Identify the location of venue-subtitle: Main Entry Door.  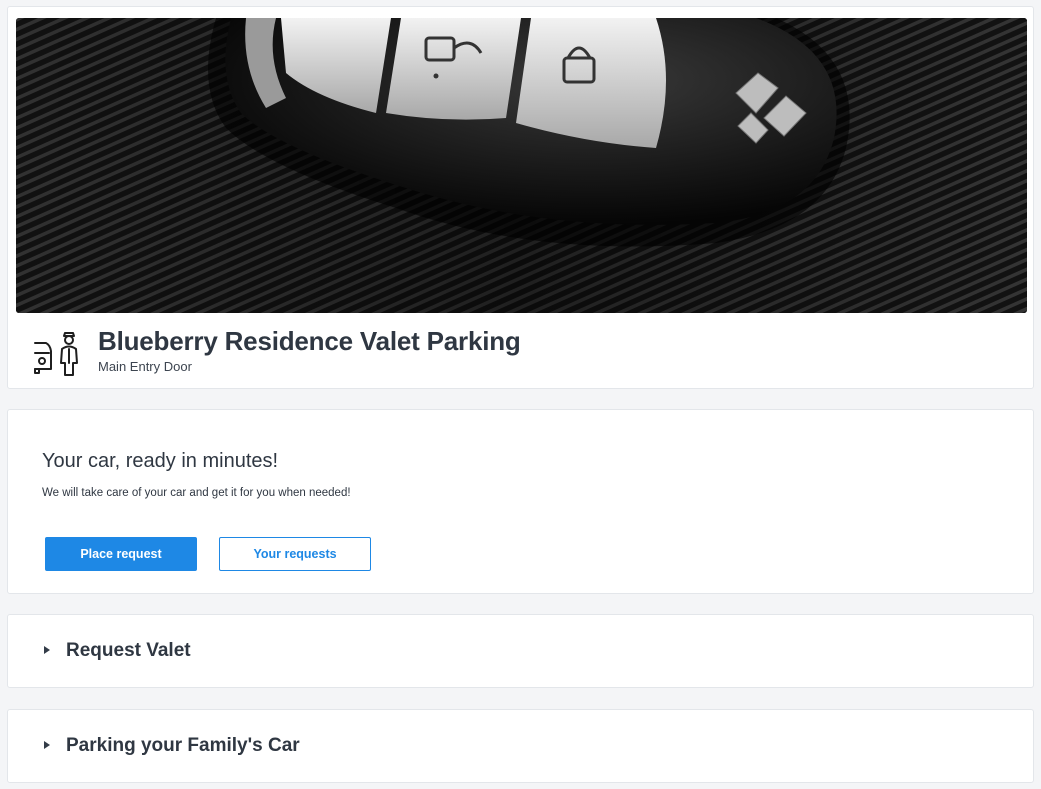
(145, 366).